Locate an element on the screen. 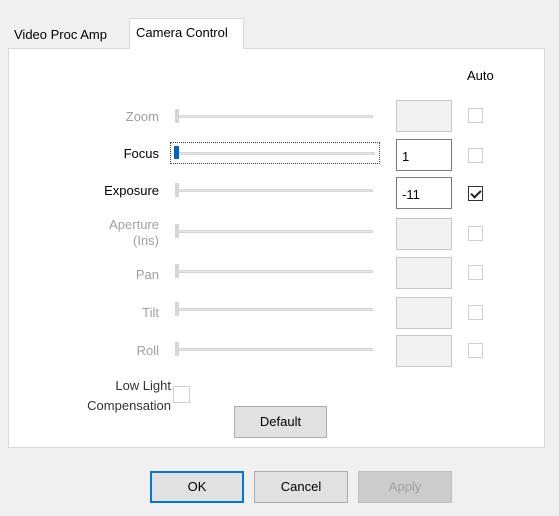 This screenshot has width=559, height=516. focus-slider-track is located at coordinates (275, 153).